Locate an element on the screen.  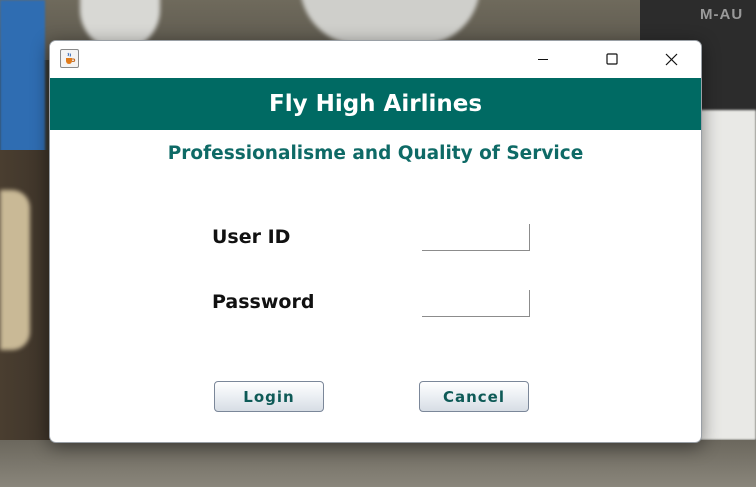
background-blue-object is located at coordinates (22, 85).